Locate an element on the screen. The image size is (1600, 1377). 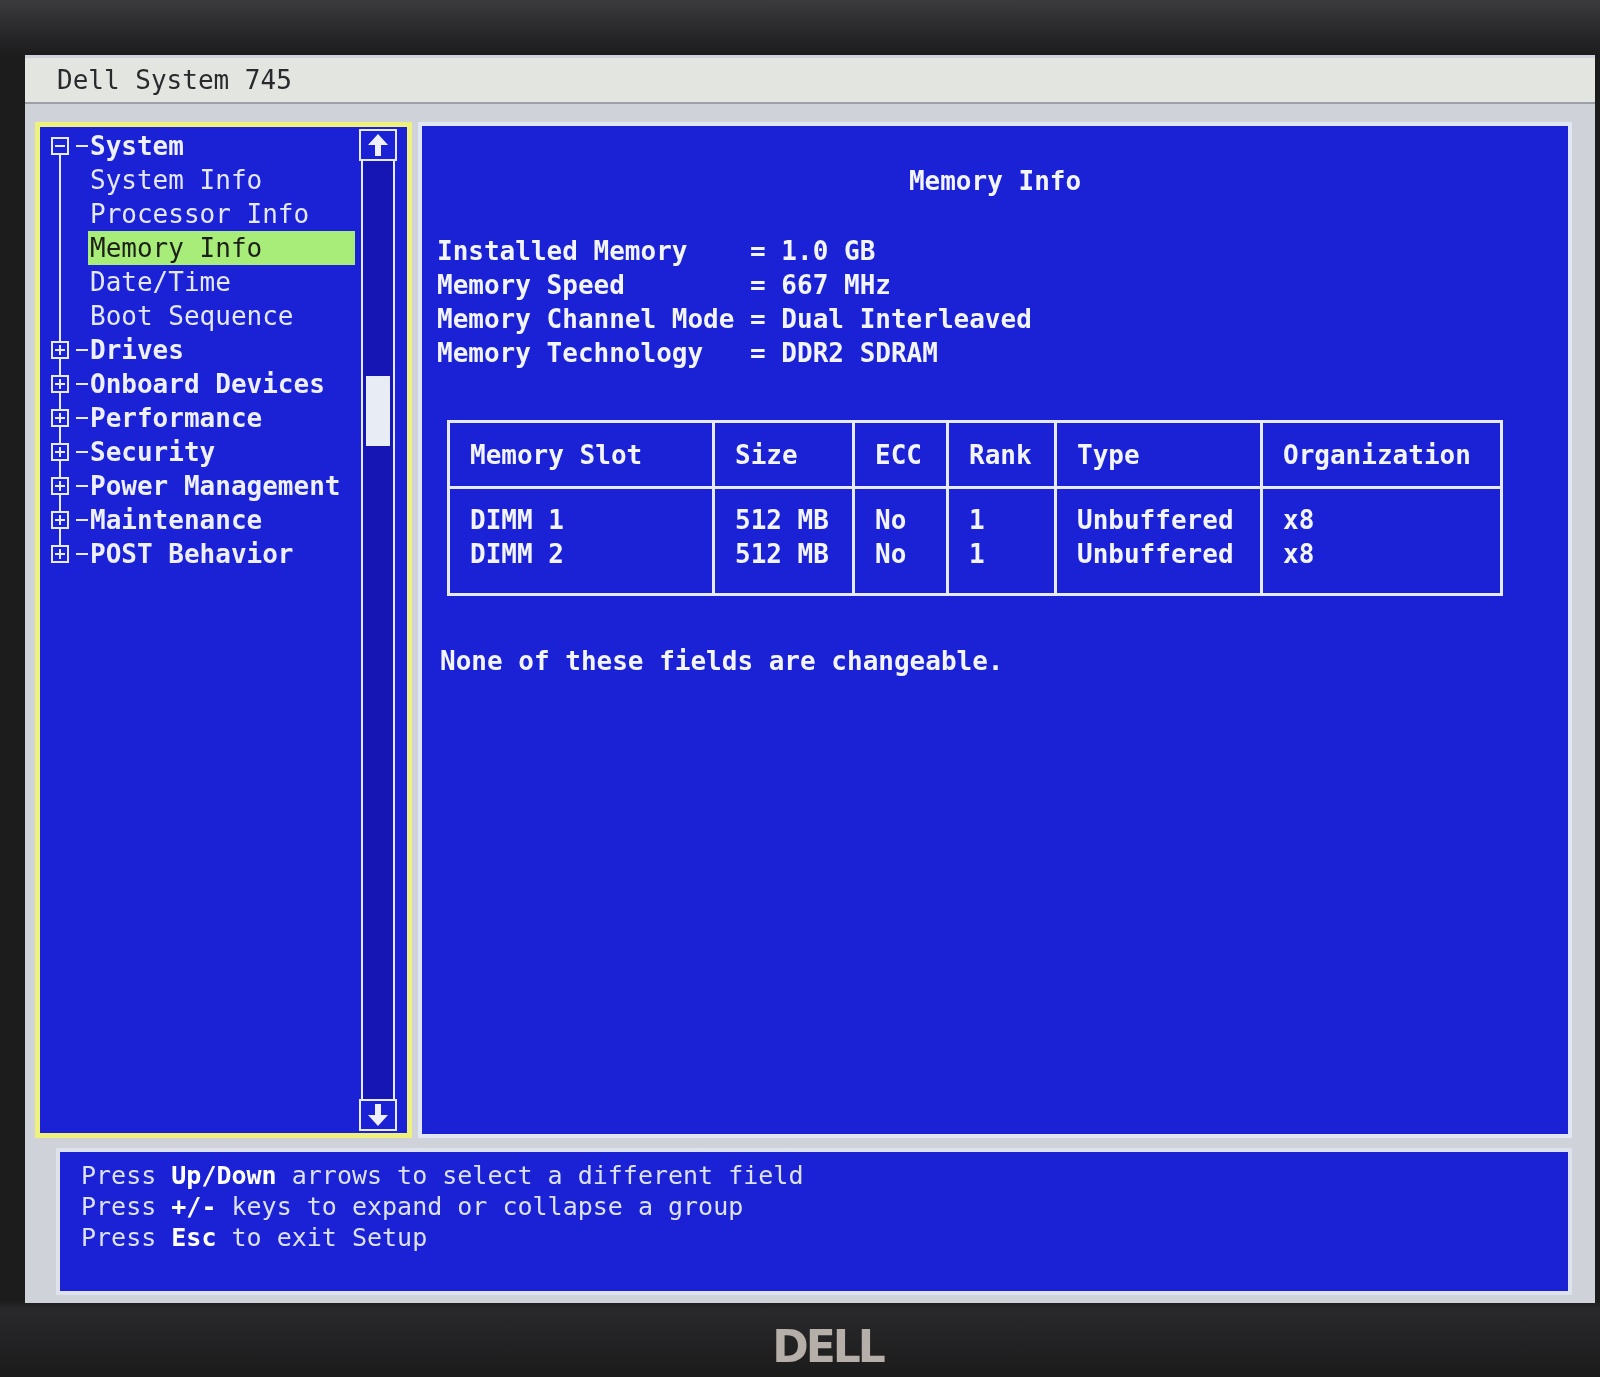
field-value: DDR2 SDRAM is located at coordinates (860, 353).